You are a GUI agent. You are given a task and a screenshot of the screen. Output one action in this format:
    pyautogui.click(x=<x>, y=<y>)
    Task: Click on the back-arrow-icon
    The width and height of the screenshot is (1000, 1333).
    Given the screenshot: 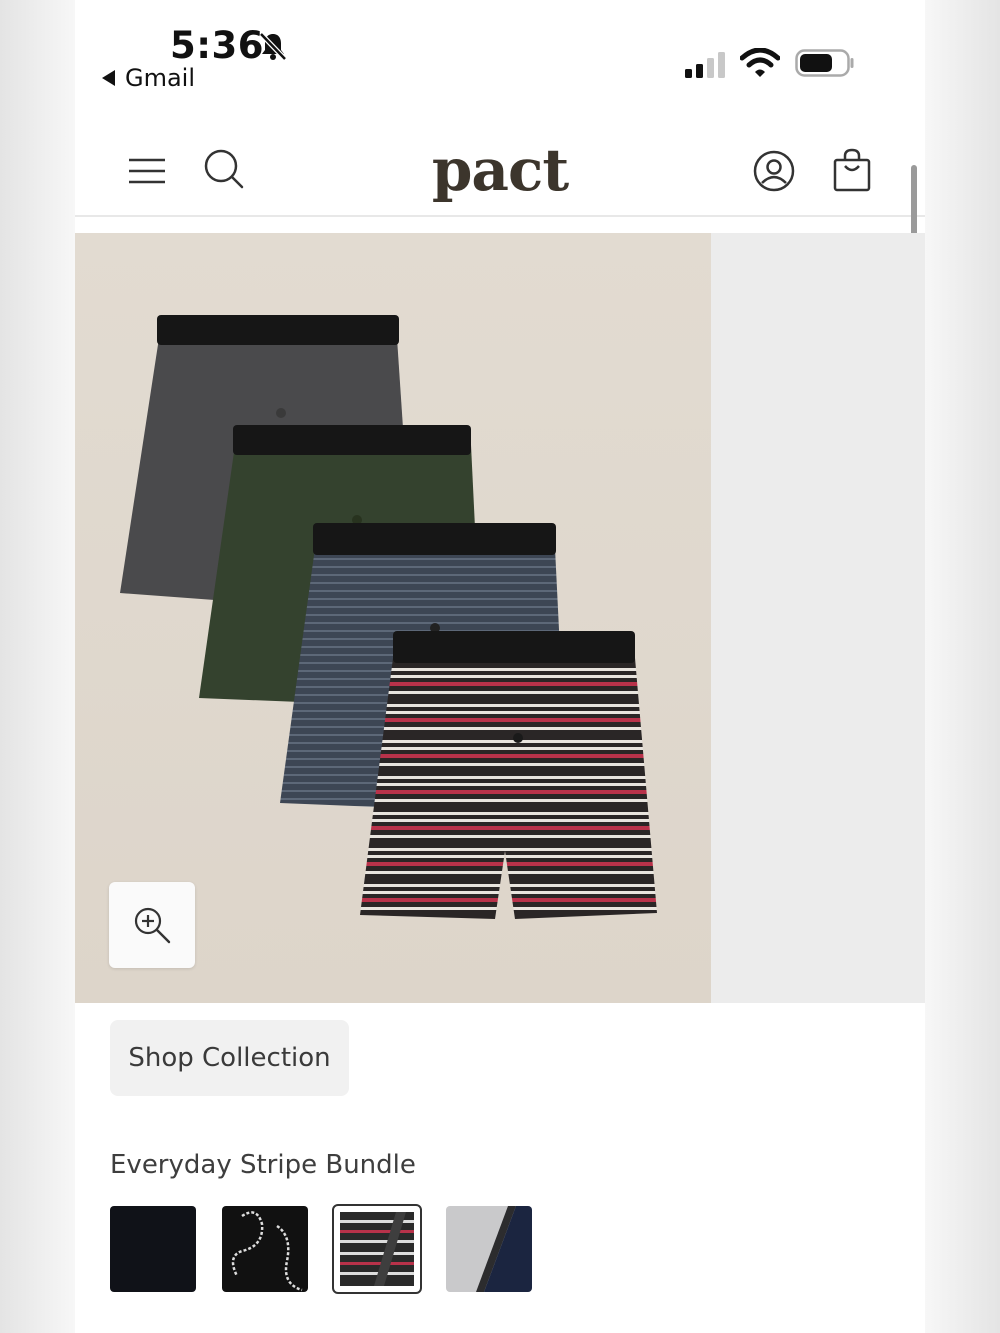 What is the action you would take?
    pyautogui.click(x=108, y=78)
    